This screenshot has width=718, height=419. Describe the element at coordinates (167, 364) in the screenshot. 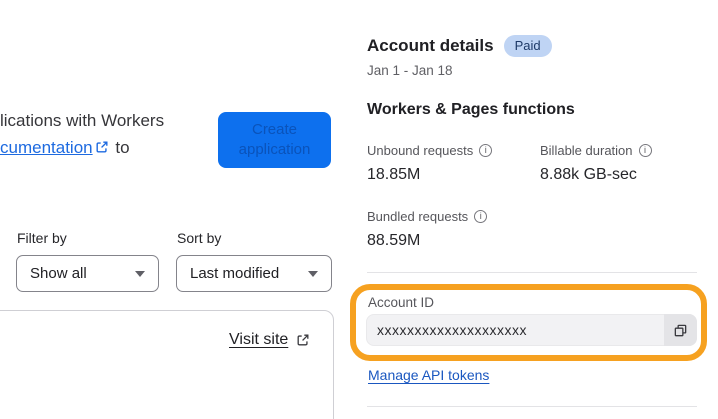

I see `project-card` at that location.